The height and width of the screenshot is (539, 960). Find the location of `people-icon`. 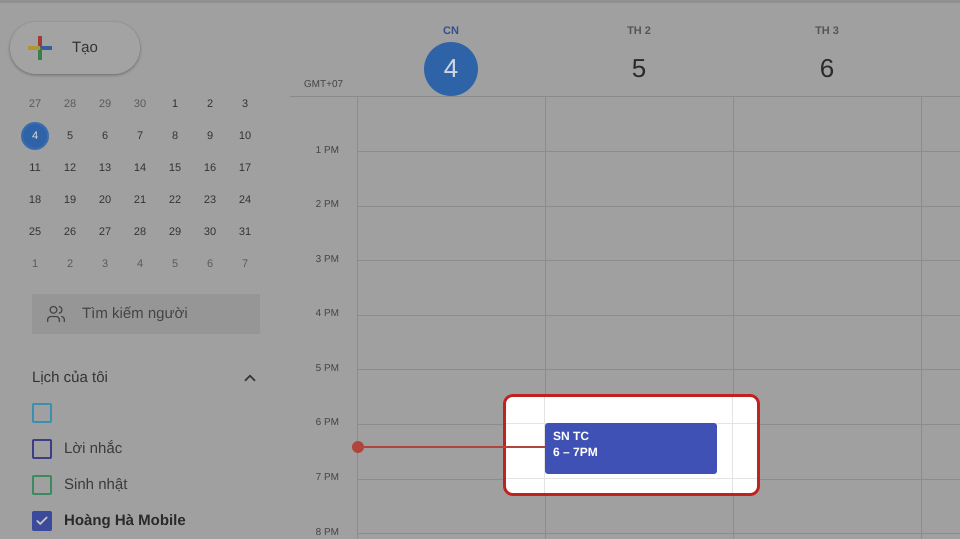

people-icon is located at coordinates (56, 314).